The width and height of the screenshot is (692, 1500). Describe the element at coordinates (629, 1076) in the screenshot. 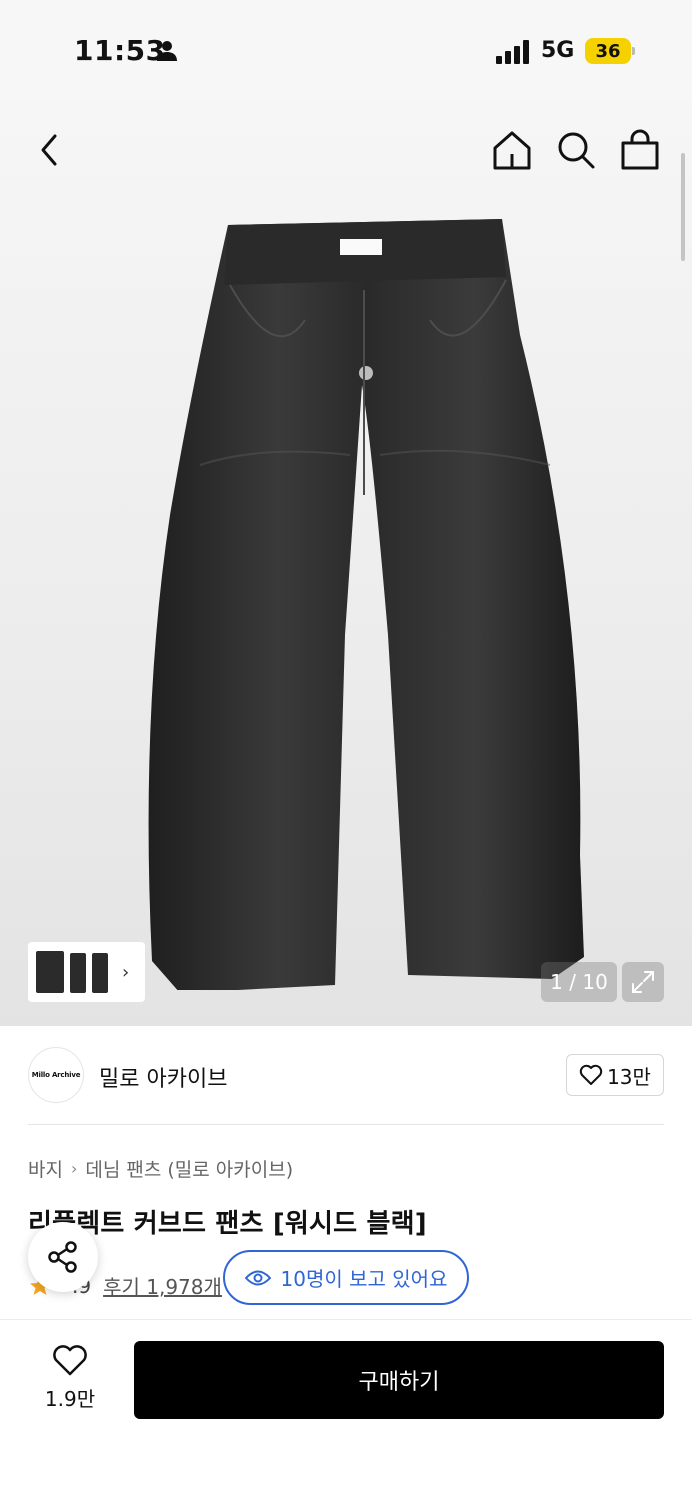

I see `brand-like-count: 13만` at that location.